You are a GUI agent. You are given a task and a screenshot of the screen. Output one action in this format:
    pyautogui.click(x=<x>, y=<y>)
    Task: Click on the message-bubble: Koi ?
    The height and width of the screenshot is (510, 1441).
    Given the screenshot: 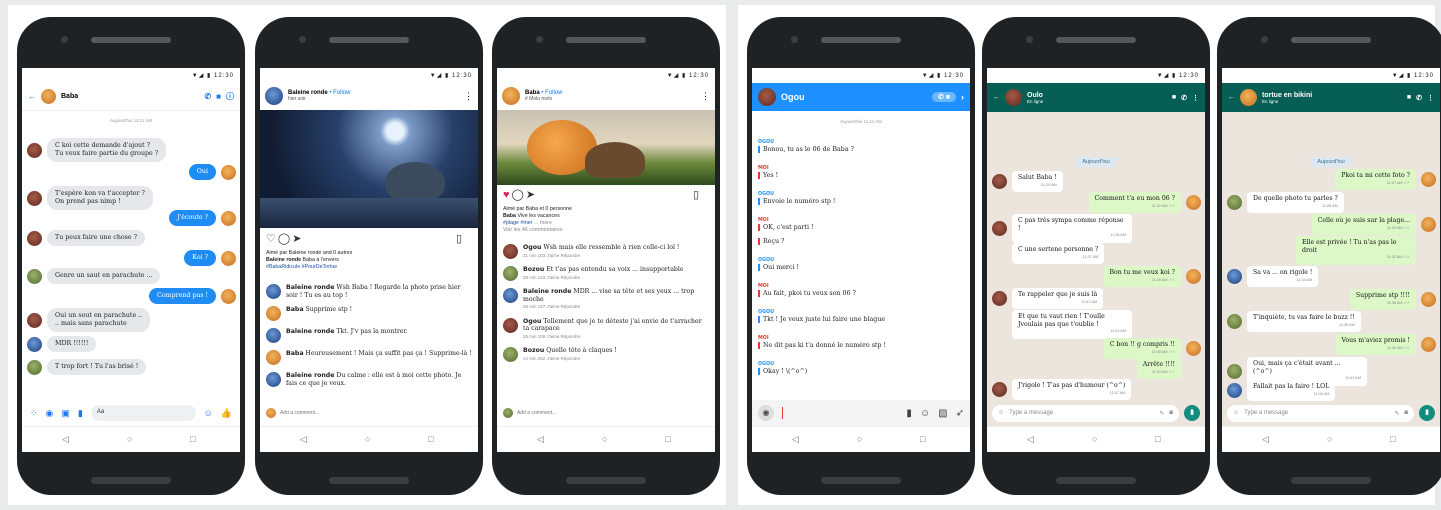 What is the action you would take?
    pyautogui.click(x=200, y=258)
    